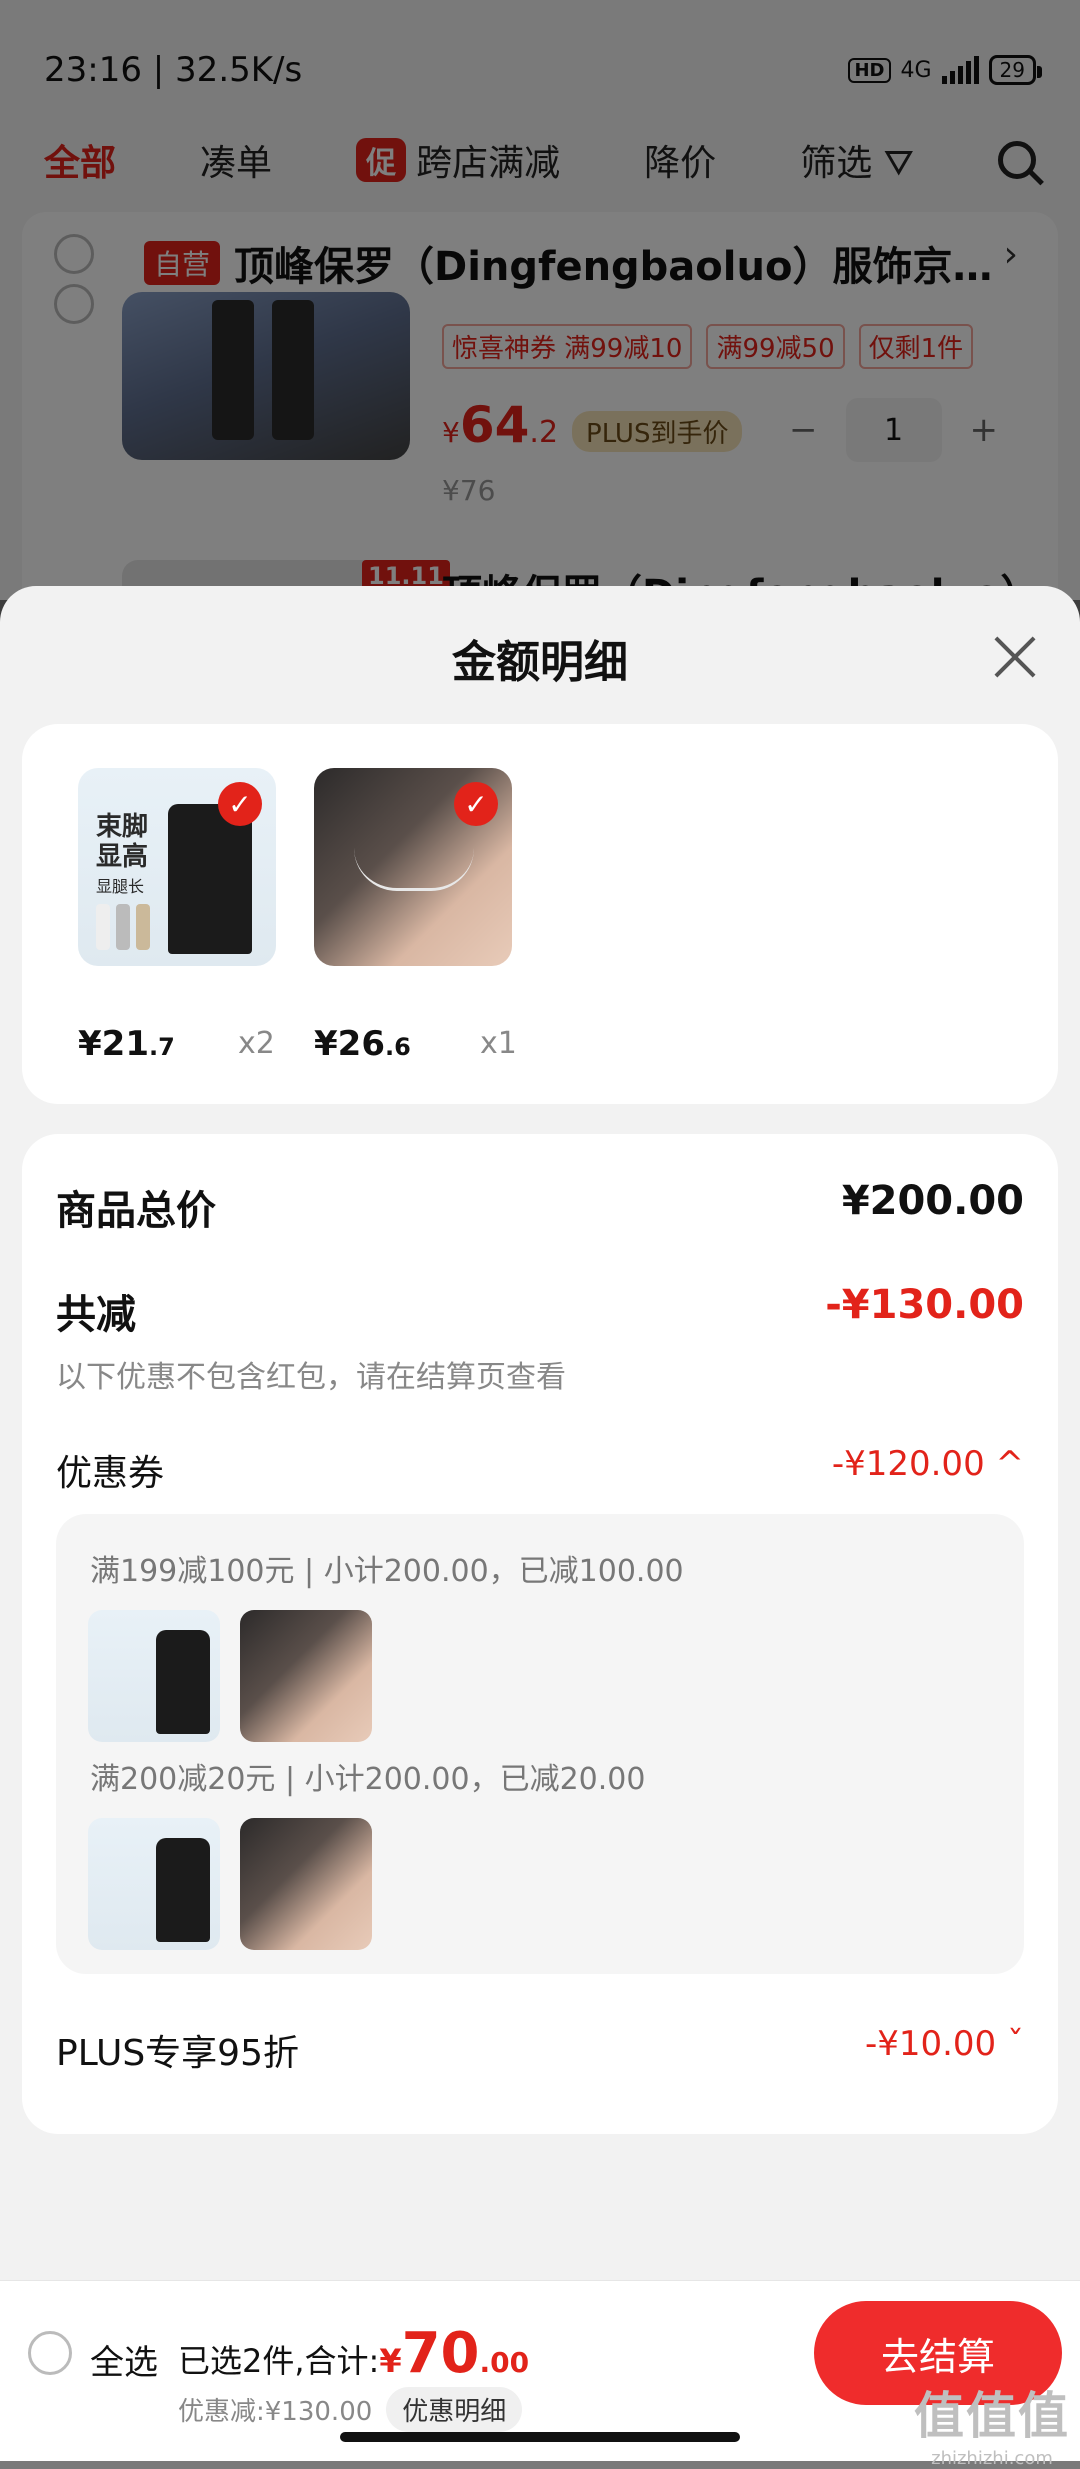 Image resolution: width=1080 pixels, height=2469 pixels. Describe the element at coordinates (414, 869) in the screenshot. I see `necklace-illustration` at that location.